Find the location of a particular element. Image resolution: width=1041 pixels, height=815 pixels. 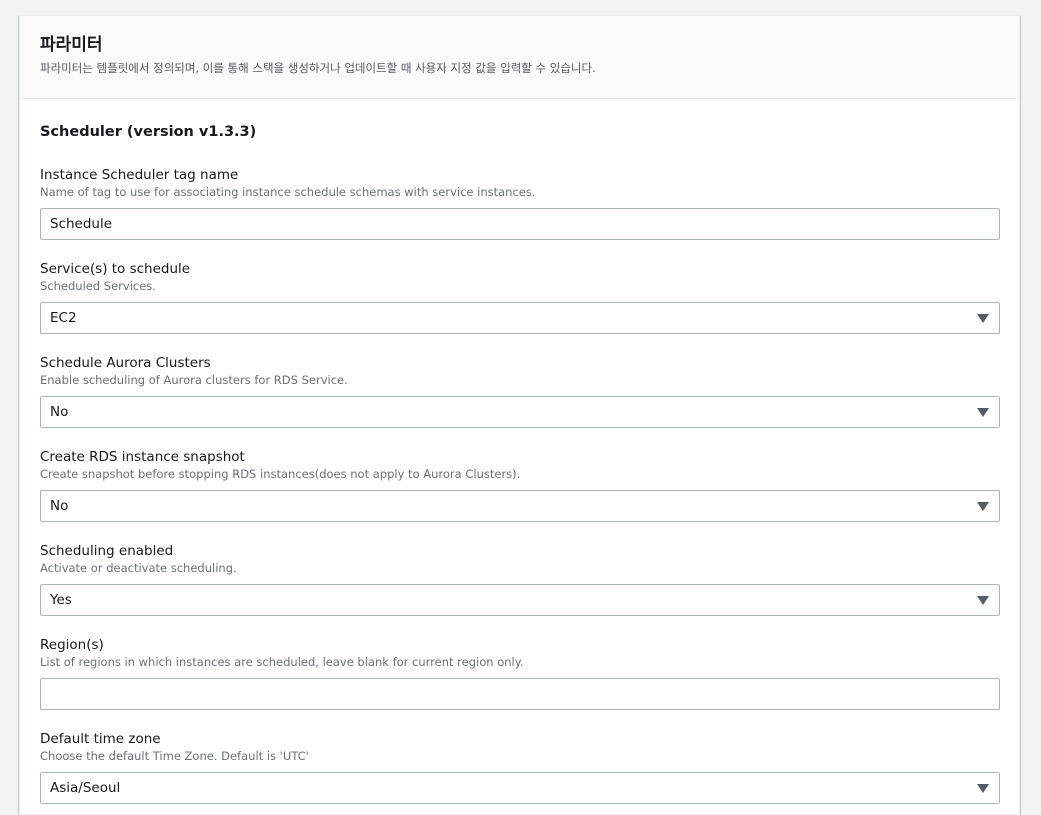

page-title: 파라미터 is located at coordinates (71, 45).